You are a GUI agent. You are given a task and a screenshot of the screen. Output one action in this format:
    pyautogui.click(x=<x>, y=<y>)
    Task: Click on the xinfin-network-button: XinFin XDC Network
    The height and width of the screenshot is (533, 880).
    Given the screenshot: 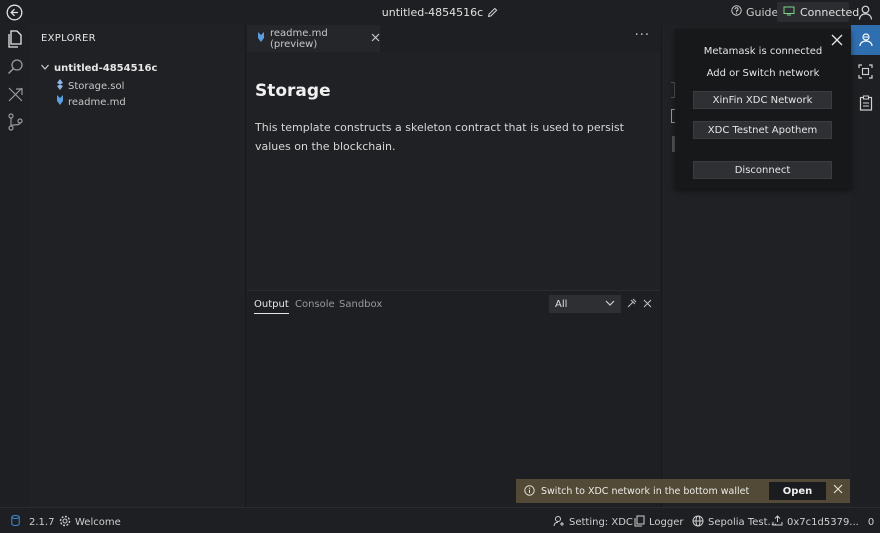 What is the action you would take?
    pyautogui.click(x=762, y=100)
    